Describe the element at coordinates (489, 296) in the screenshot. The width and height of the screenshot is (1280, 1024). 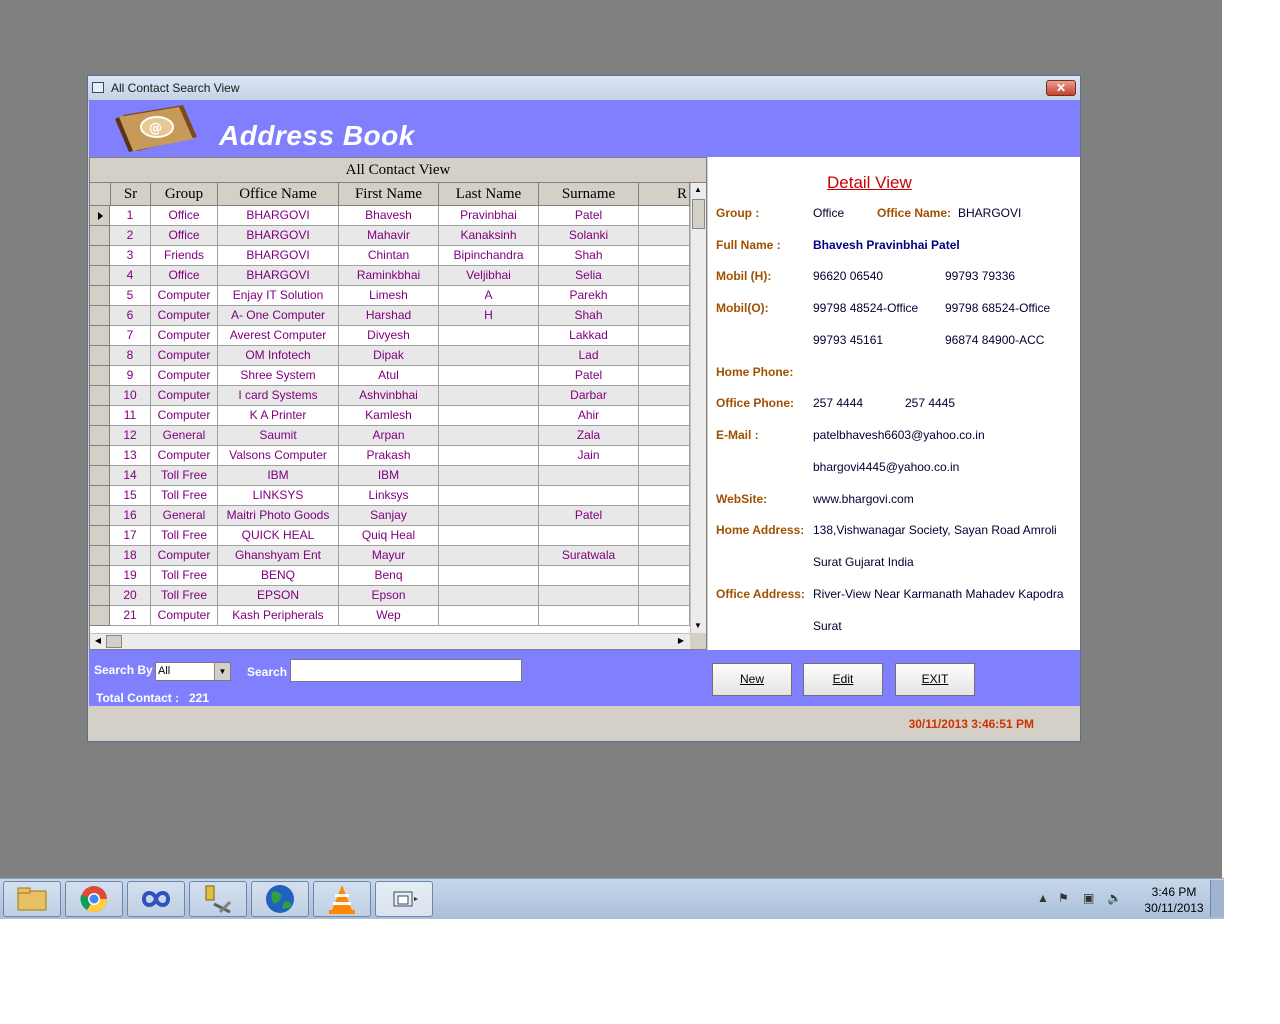
I see `cell-last-name: A` at that location.